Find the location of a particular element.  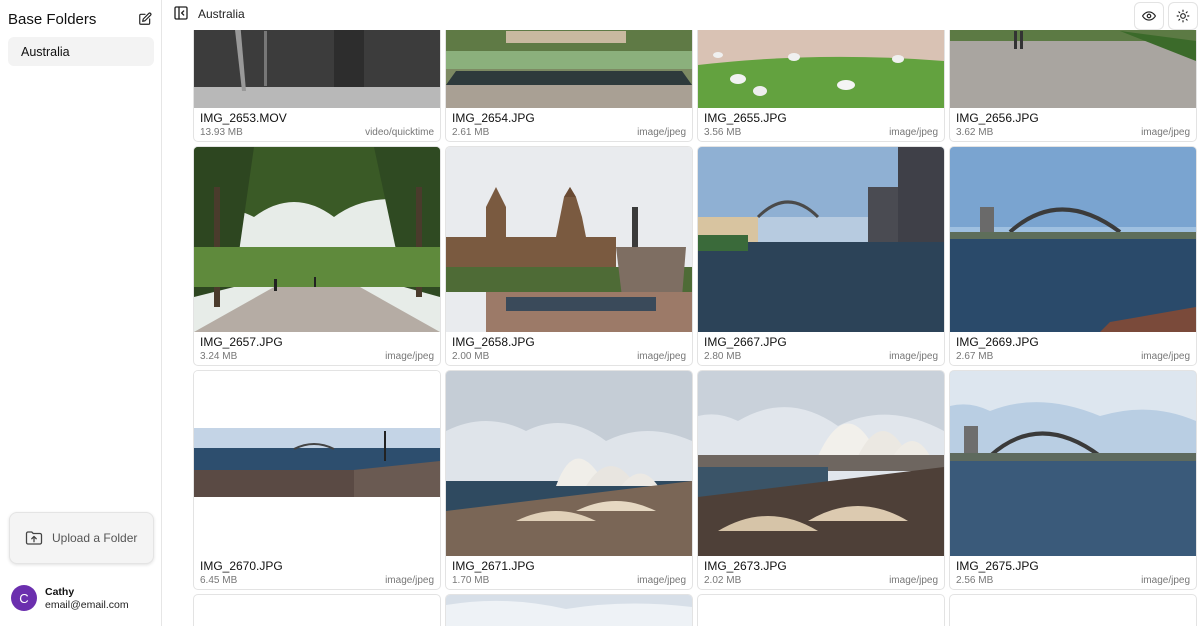

file-card: IMG_2667.JPG 2.80 MB image/jpeg is located at coordinates (821, 256).